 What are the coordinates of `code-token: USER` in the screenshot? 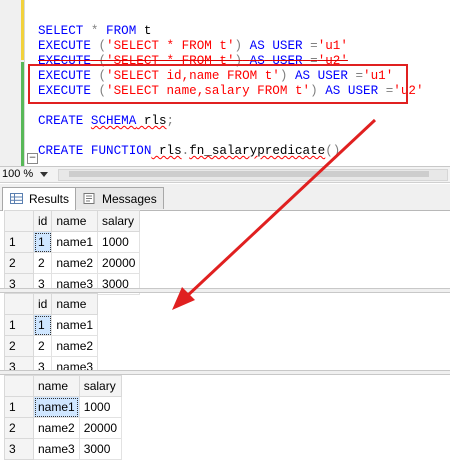 It's located at (287, 46).